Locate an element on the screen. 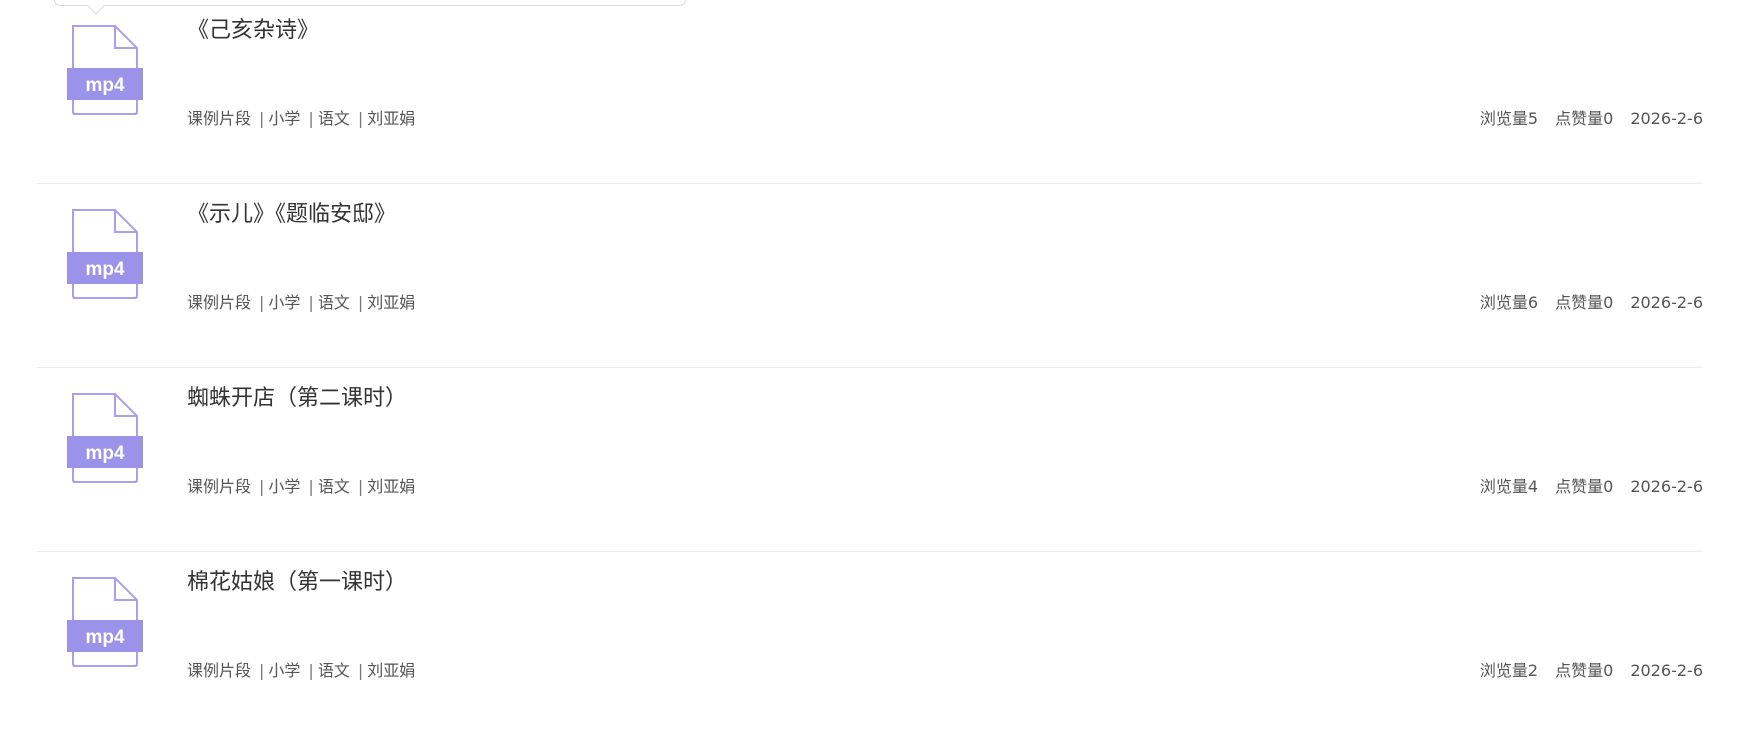 Image resolution: width=1742 pixels, height=736 pixels. item-stats: 浏览量2 点赞量0 2026-2-6 is located at coordinates (1591, 669).